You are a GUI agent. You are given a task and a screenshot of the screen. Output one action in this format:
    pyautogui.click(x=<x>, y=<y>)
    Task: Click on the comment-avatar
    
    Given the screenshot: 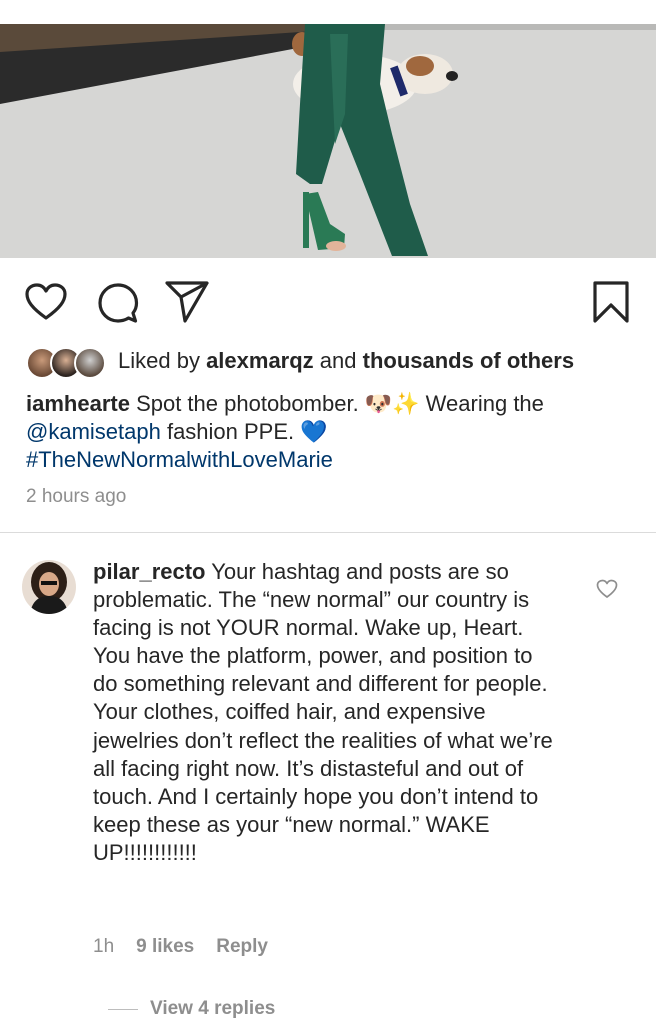 What is the action you would take?
    pyautogui.click(x=49, y=587)
    